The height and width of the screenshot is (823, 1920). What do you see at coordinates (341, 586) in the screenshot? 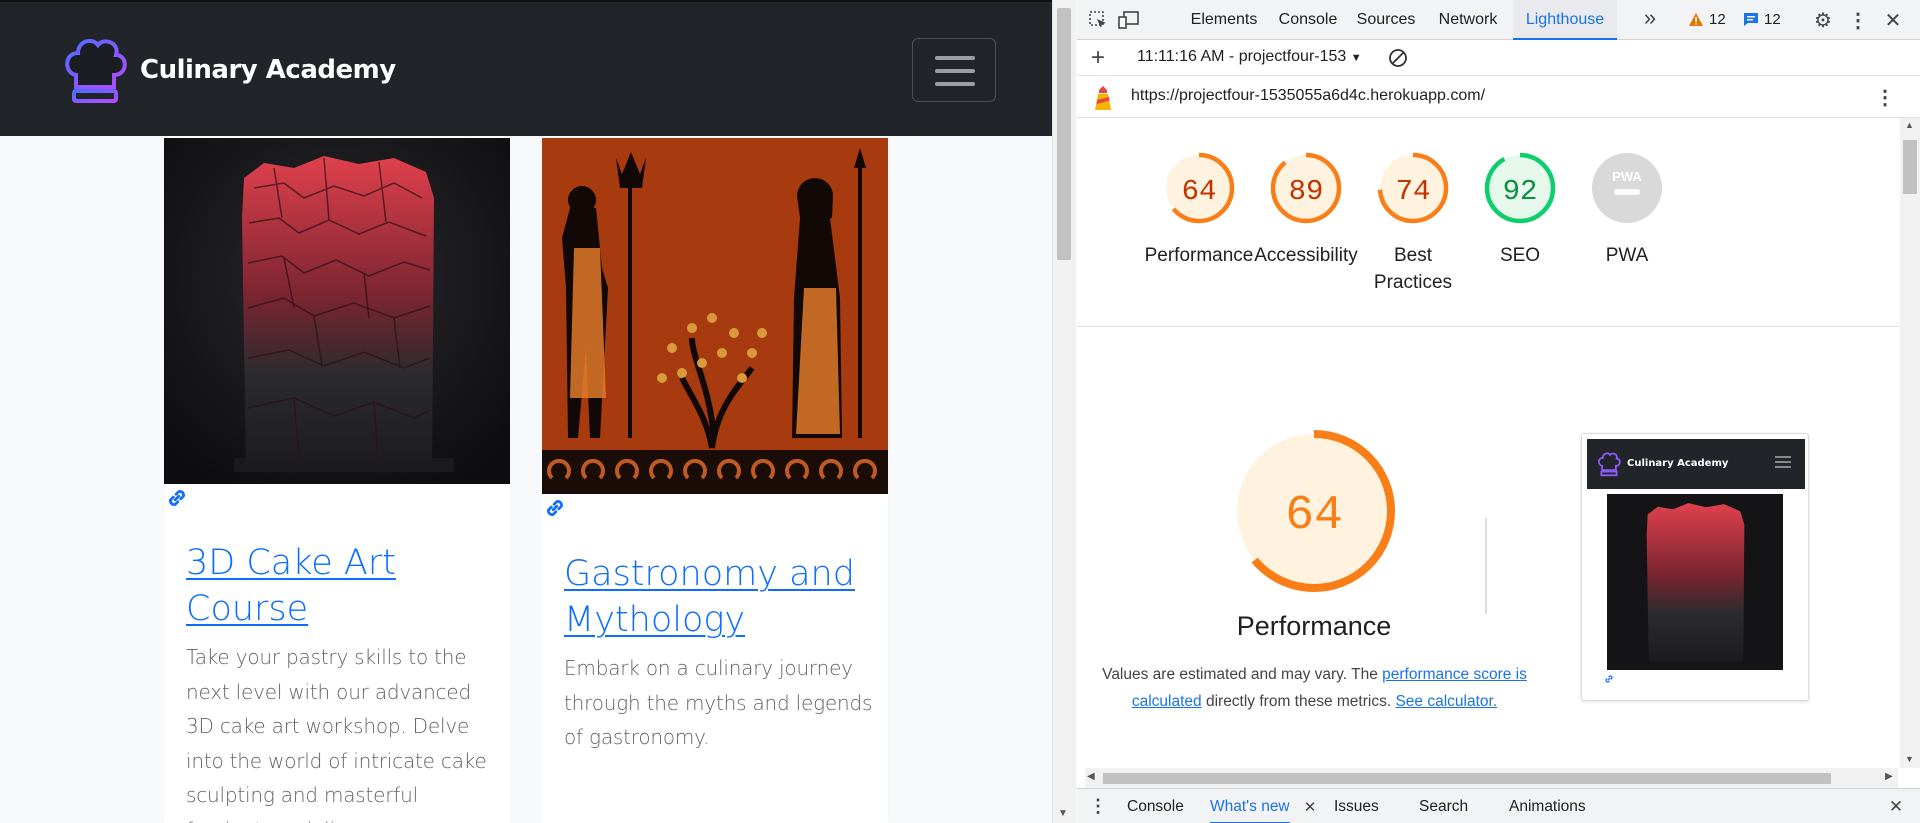
I see `course-title-link: 3D Cake Art Course` at bounding box center [341, 586].